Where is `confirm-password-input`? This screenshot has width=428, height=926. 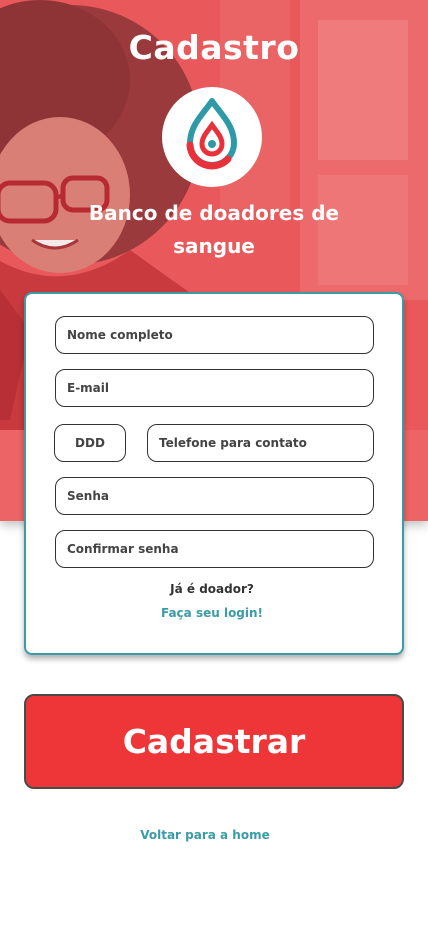 confirm-password-input is located at coordinates (214, 549).